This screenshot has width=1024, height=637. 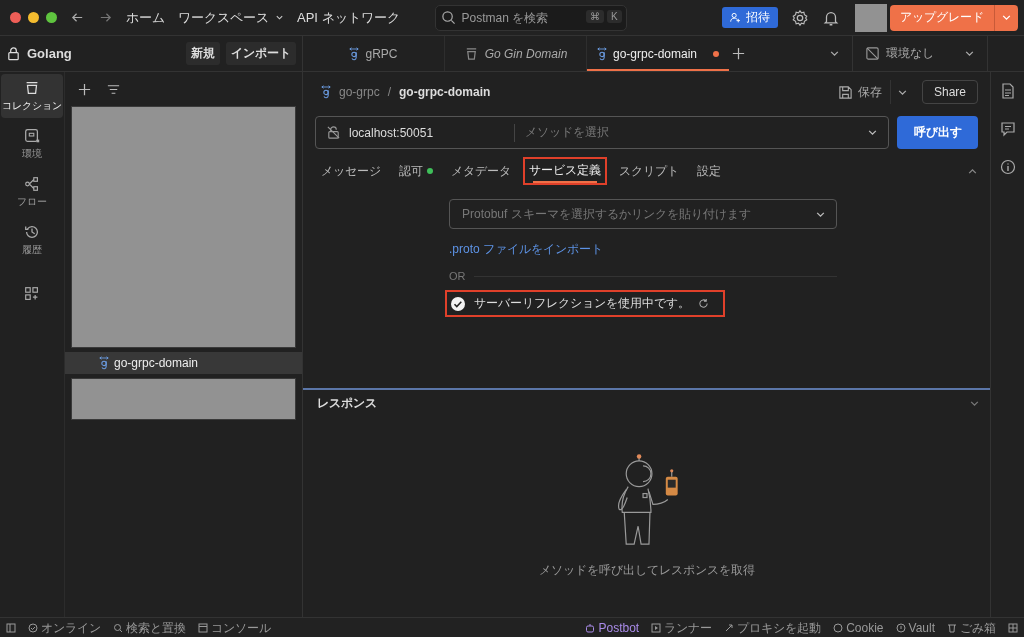 What do you see at coordinates (649, 171) in the screenshot?
I see `request-section-tab: スクリプト` at bounding box center [649, 171].